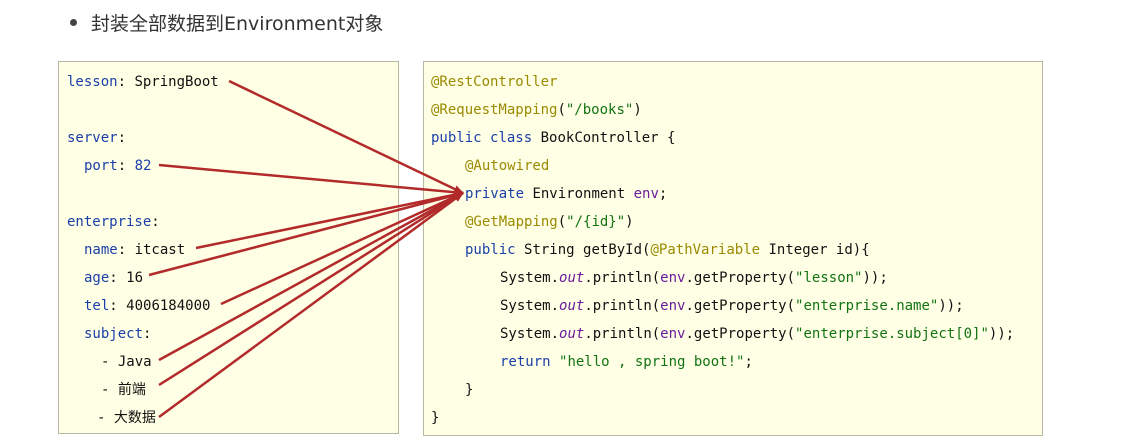 Image resolution: width=1128 pixels, height=447 pixels. What do you see at coordinates (549, 250) in the screenshot?
I see `return-type: String` at bounding box center [549, 250].